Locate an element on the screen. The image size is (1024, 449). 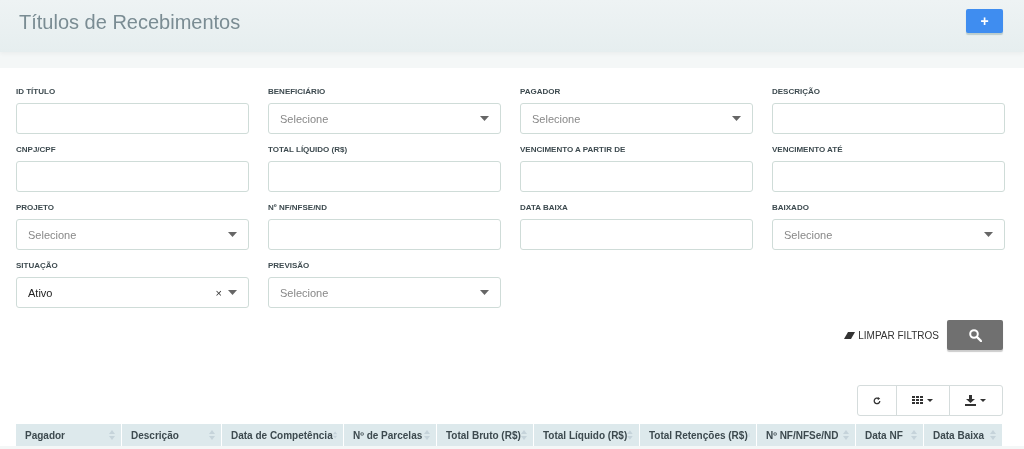
column-header: Total Líquido (R$) is located at coordinates (587, 435).